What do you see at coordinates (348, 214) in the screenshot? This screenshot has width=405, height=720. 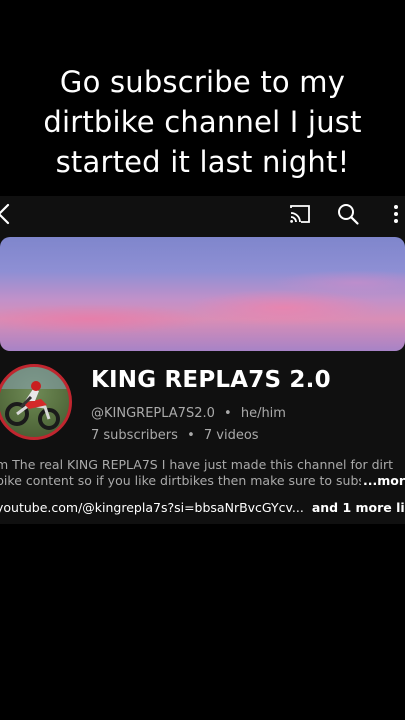 I see `search-icon` at bounding box center [348, 214].